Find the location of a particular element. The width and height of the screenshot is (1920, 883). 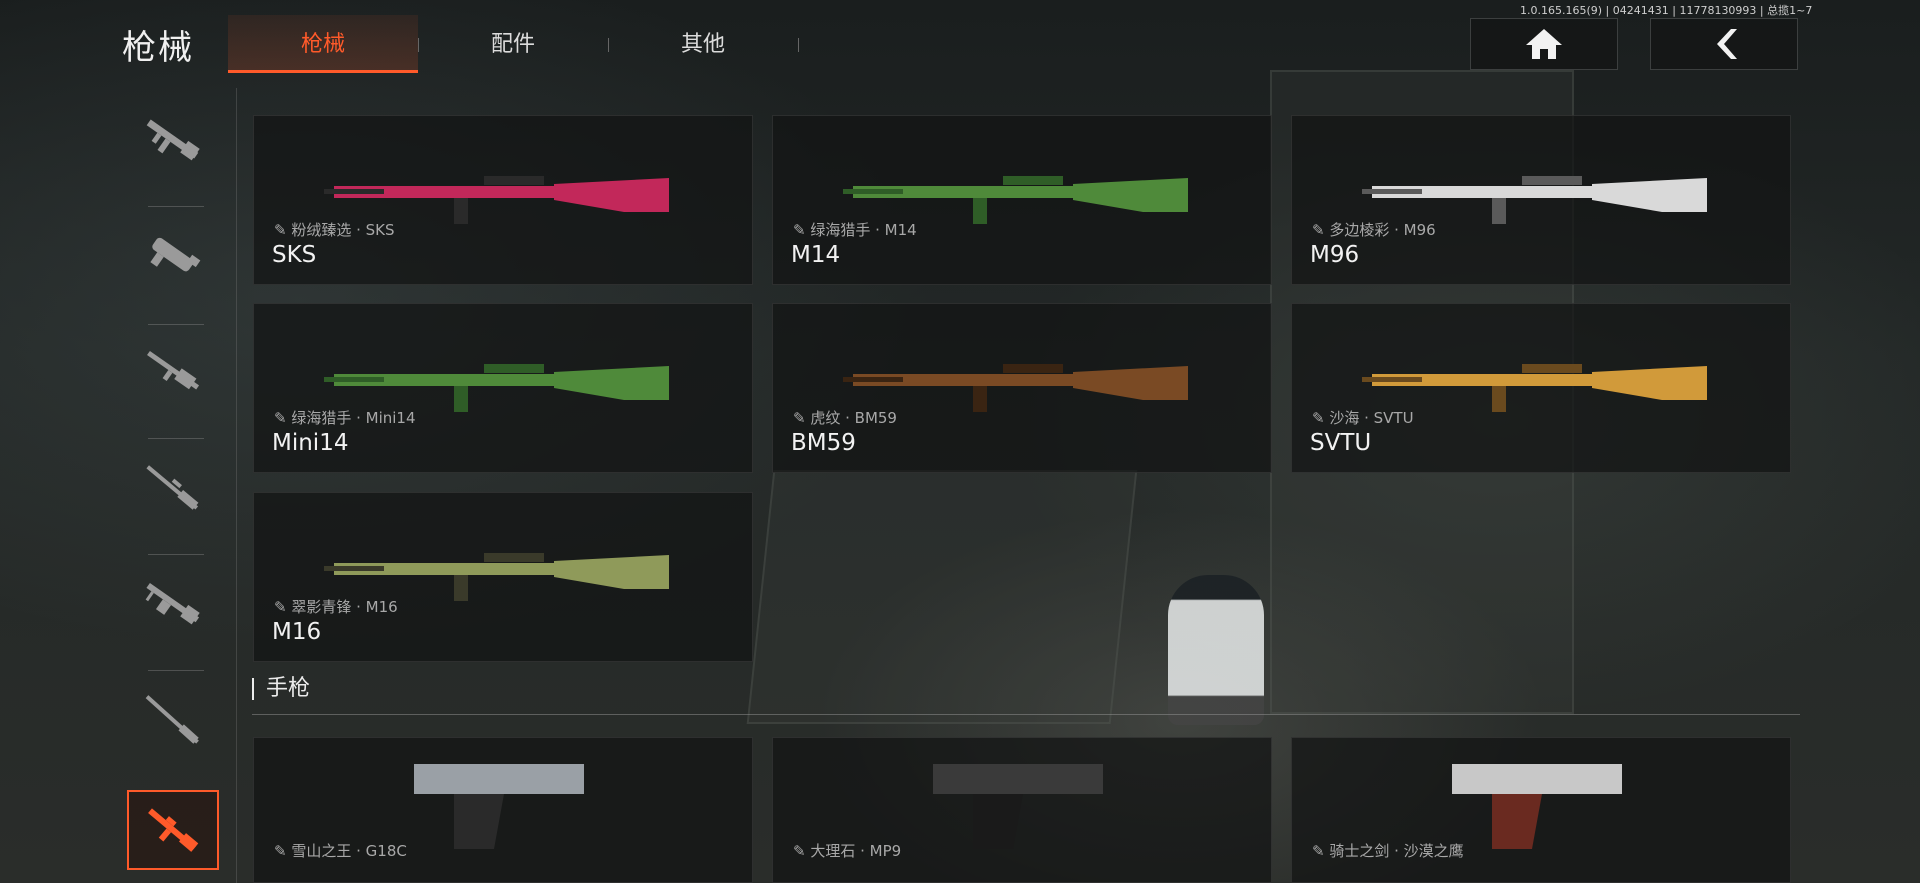

weapon-skin-text: 绿海猎手 · Mini14 is located at coordinates (353, 418).